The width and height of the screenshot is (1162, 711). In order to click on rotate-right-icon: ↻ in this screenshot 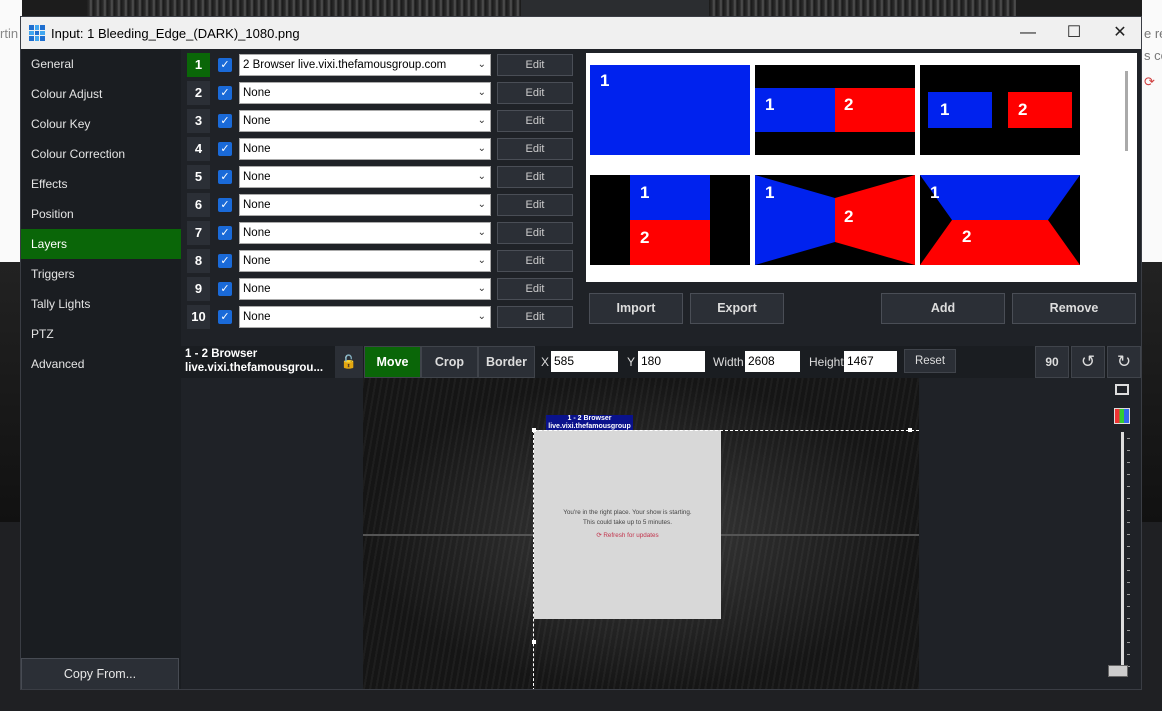, I will do `click(1124, 361)`.